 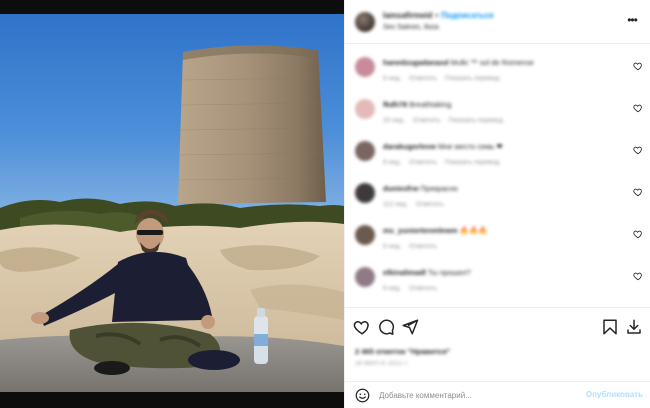 What do you see at coordinates (382, 364) in the screenshot?
I see `post-date: 29 МАРТА 2021 Г.` at bounding box center [382, 364].